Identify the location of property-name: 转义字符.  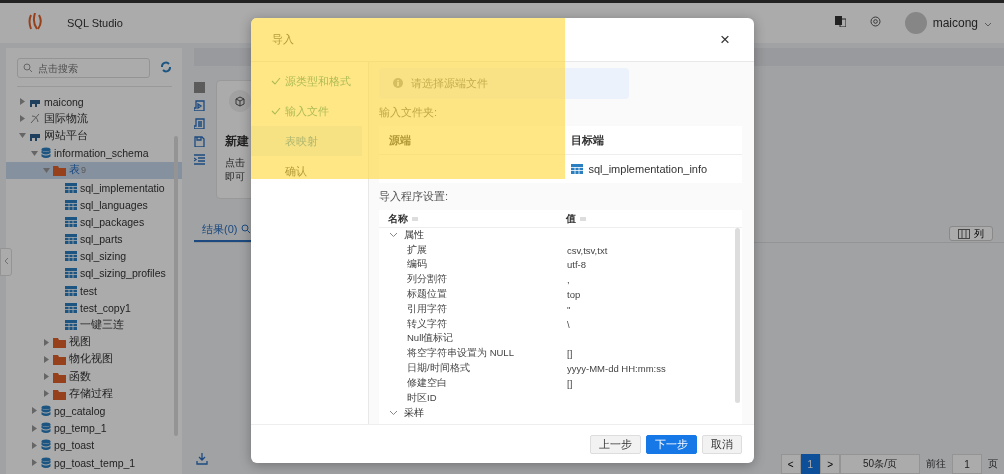
(427, 323).